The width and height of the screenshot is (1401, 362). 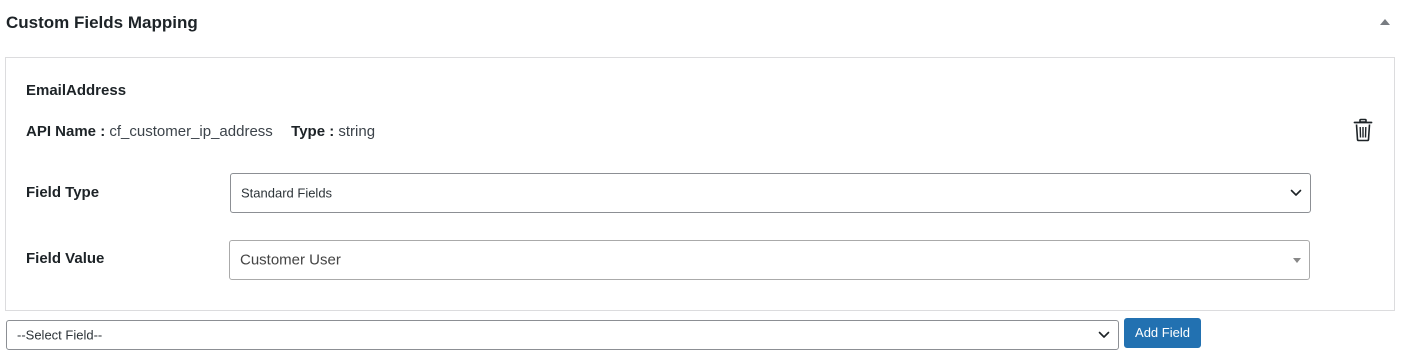 What do you see at coordinates (65, 258) in the screenshot?
I see `field-value-label: Field Value` at bounding box center [65, 258].